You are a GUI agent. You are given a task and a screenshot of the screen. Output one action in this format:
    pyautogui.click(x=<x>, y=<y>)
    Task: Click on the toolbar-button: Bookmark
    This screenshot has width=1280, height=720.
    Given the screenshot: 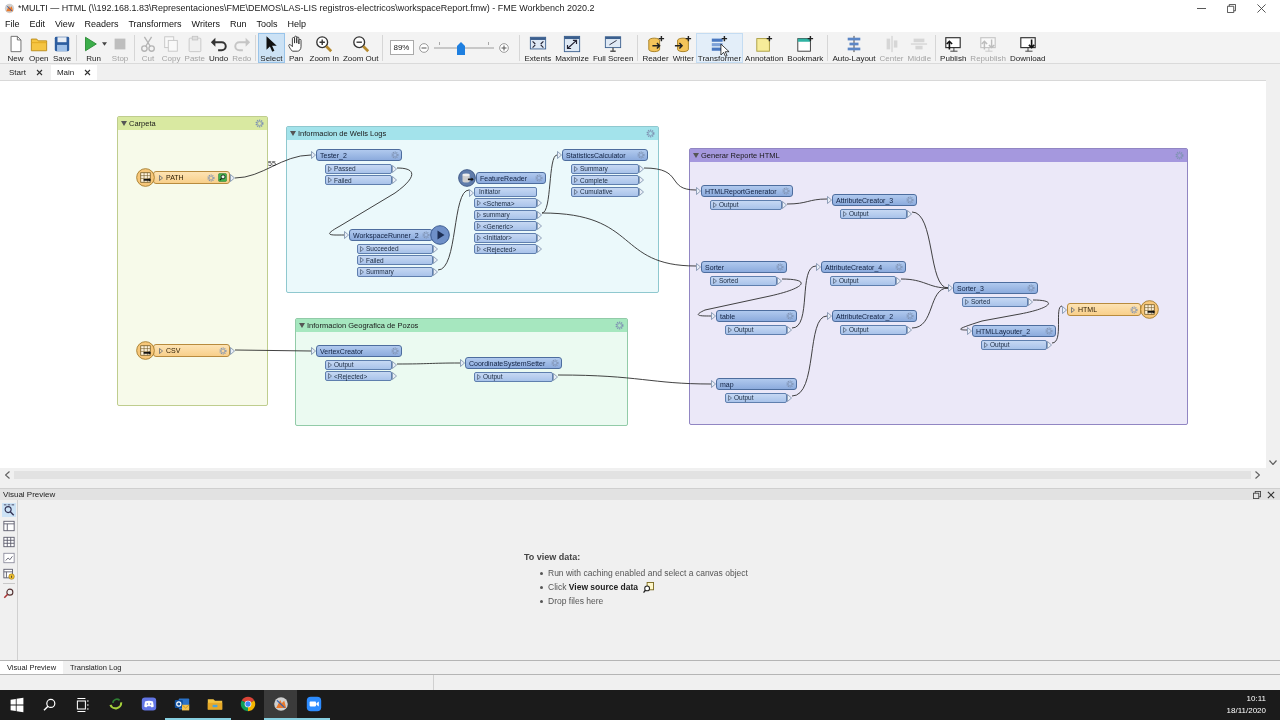 What is the action you would take?
    pyautogui.click(x=805, y=47)
    